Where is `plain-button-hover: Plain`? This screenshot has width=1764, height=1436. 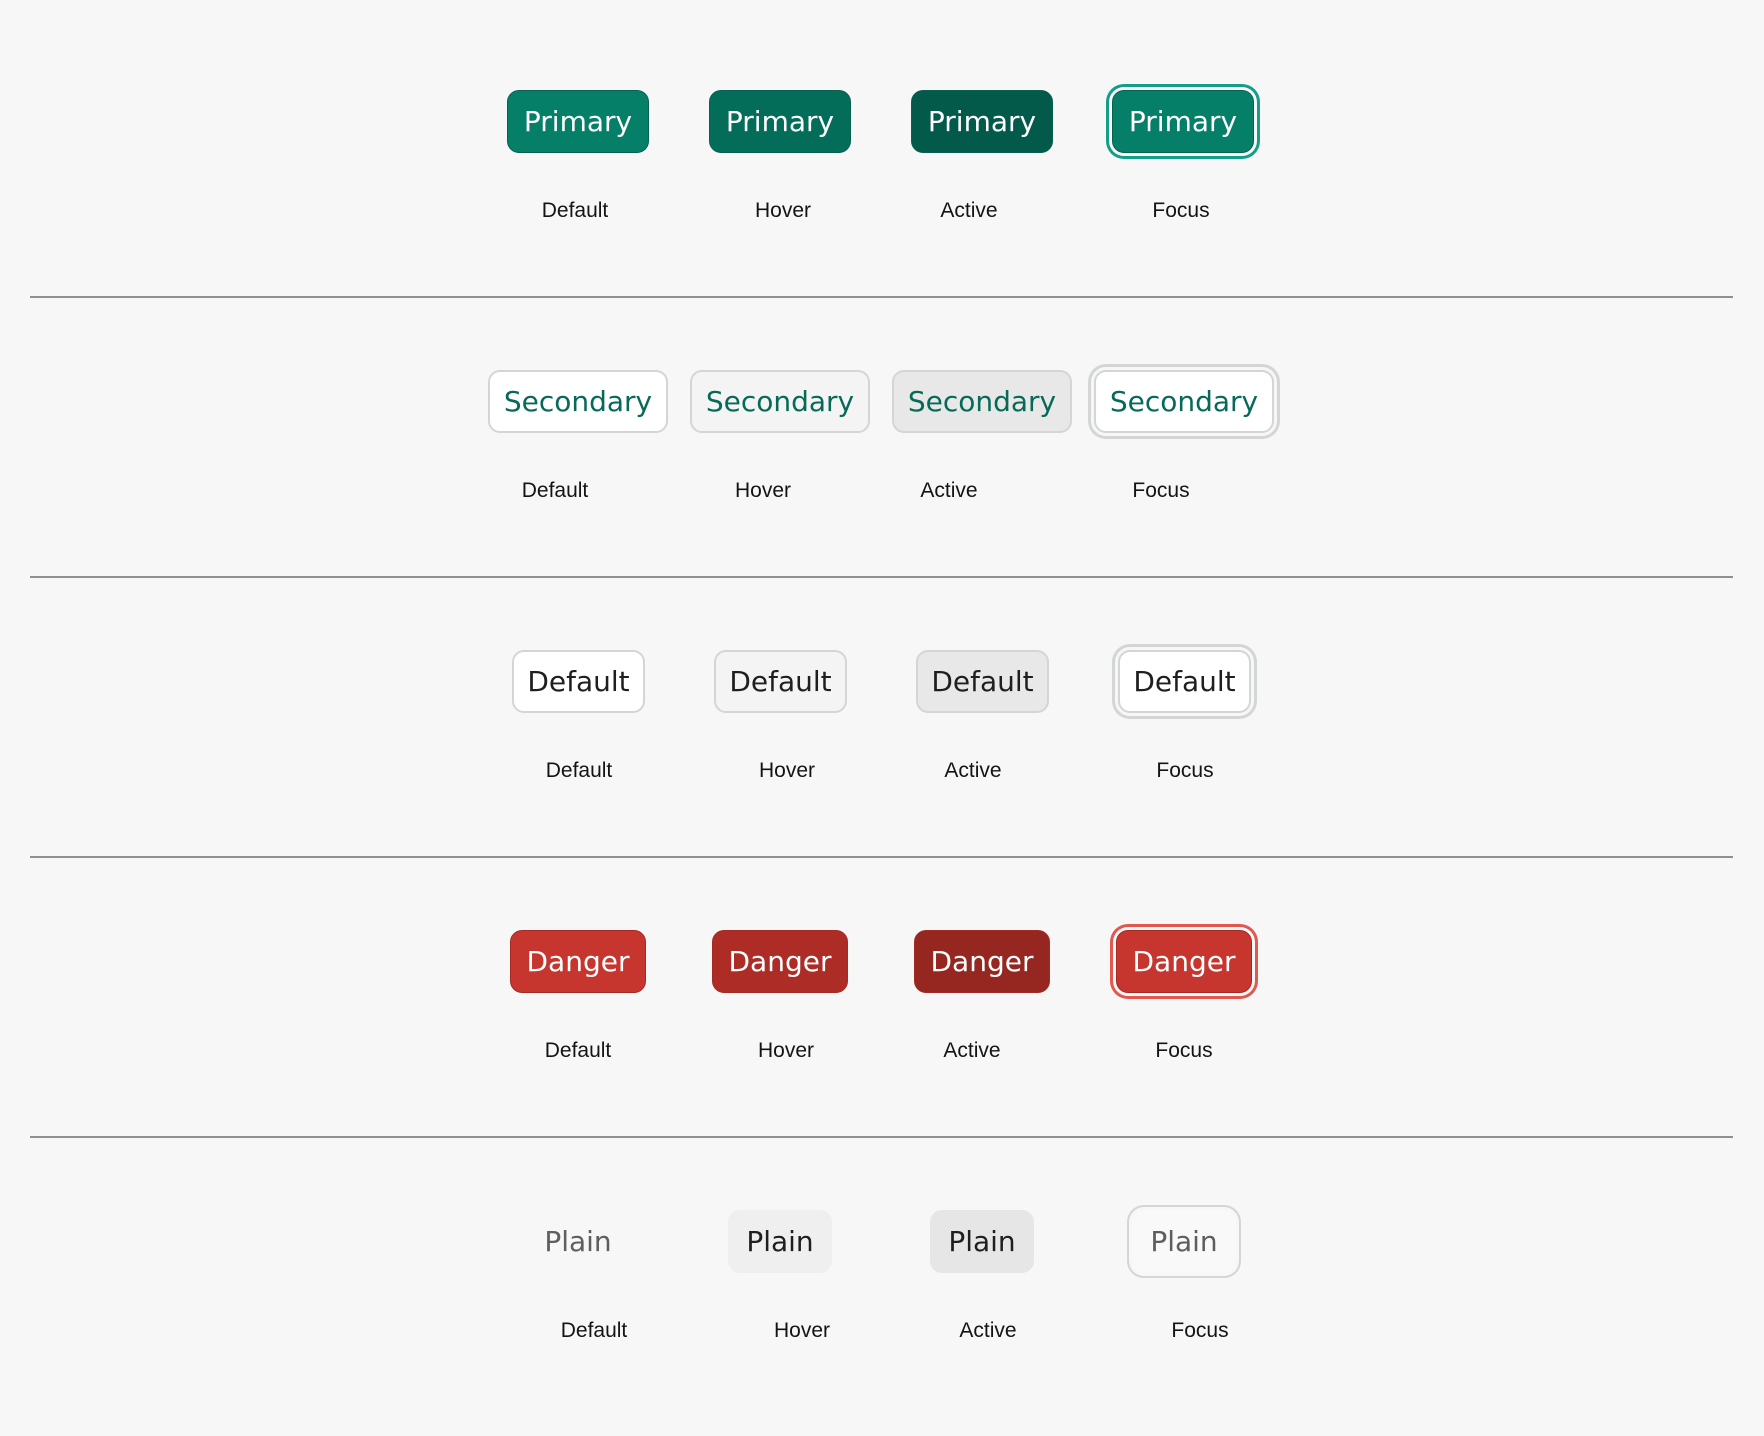 plain-button-hover: Plain is located at coordinates (780, 1241).